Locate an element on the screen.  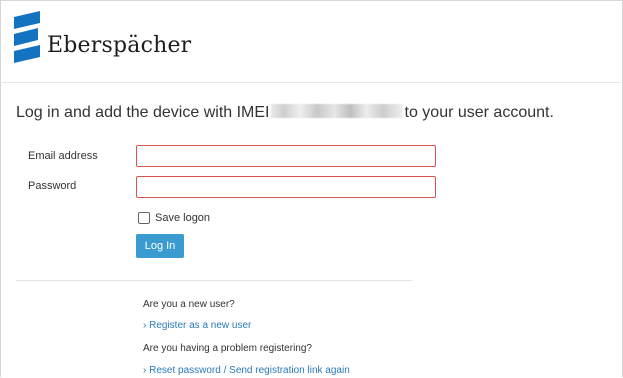
email-field is located at coordinates (286, 156).